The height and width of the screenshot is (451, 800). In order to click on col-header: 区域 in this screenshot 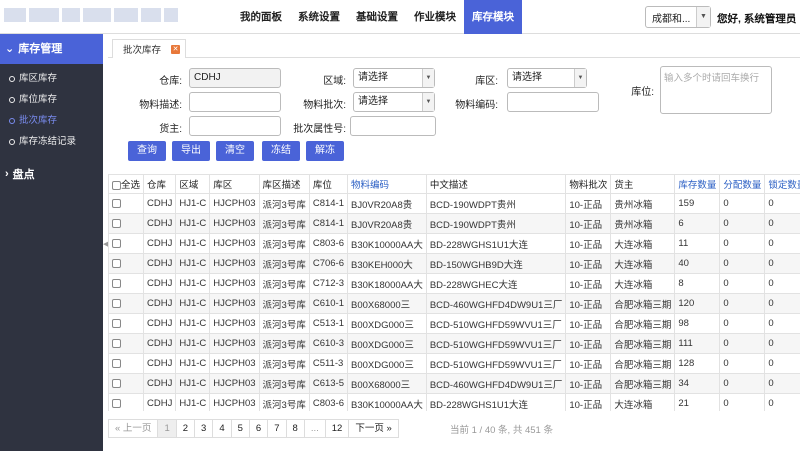, I will do `click(193, 184)`.